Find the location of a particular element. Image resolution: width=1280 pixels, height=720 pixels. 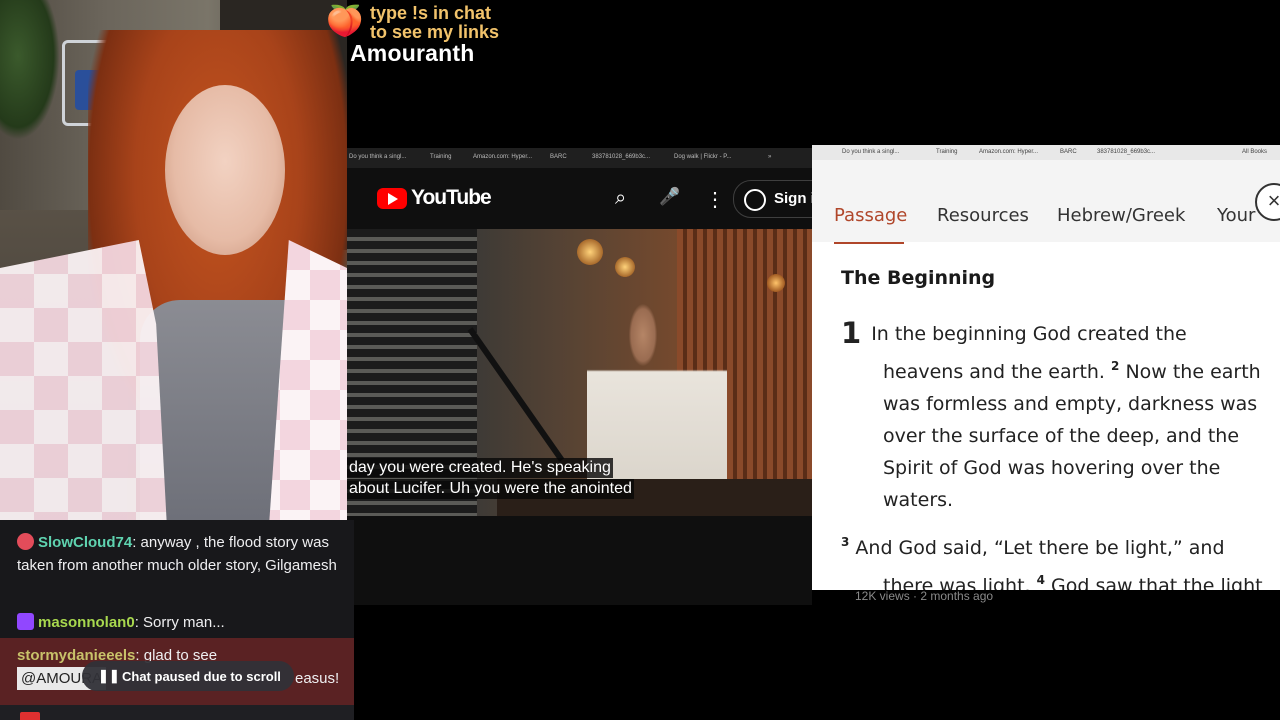

youtube-brand: YouTube is located at coordinates (451, 198).